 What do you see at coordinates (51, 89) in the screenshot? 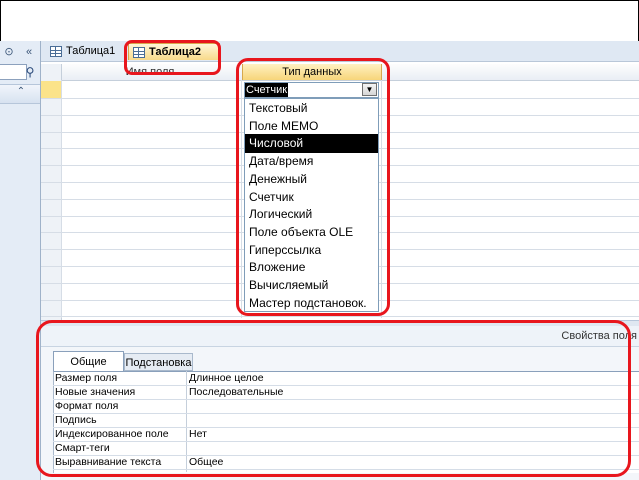
I see `row-selector-current` at bounding box center [51, 89].